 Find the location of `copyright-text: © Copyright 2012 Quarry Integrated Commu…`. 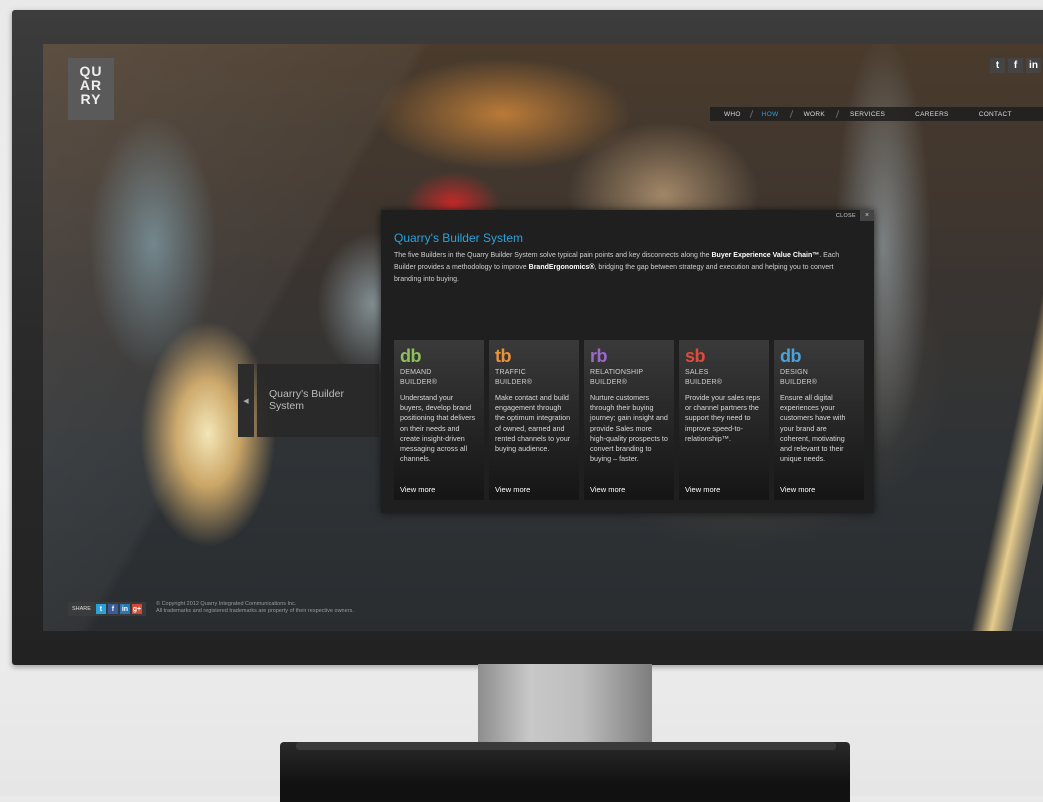

copyright-text: © Copyright 2012 Quarry Integrated Commu… is located at coordinates (255, 608).